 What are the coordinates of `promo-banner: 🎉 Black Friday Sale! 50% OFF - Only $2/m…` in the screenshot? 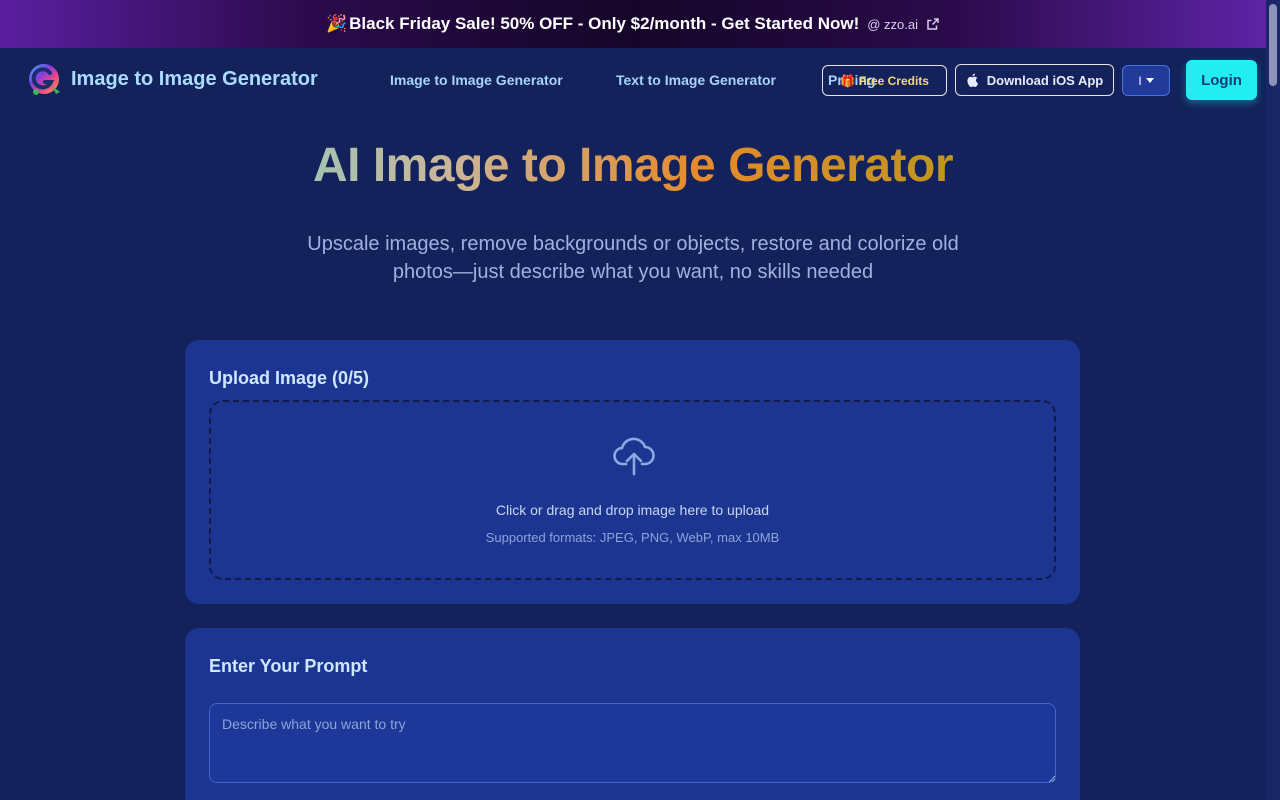 It's located at (633, 24).